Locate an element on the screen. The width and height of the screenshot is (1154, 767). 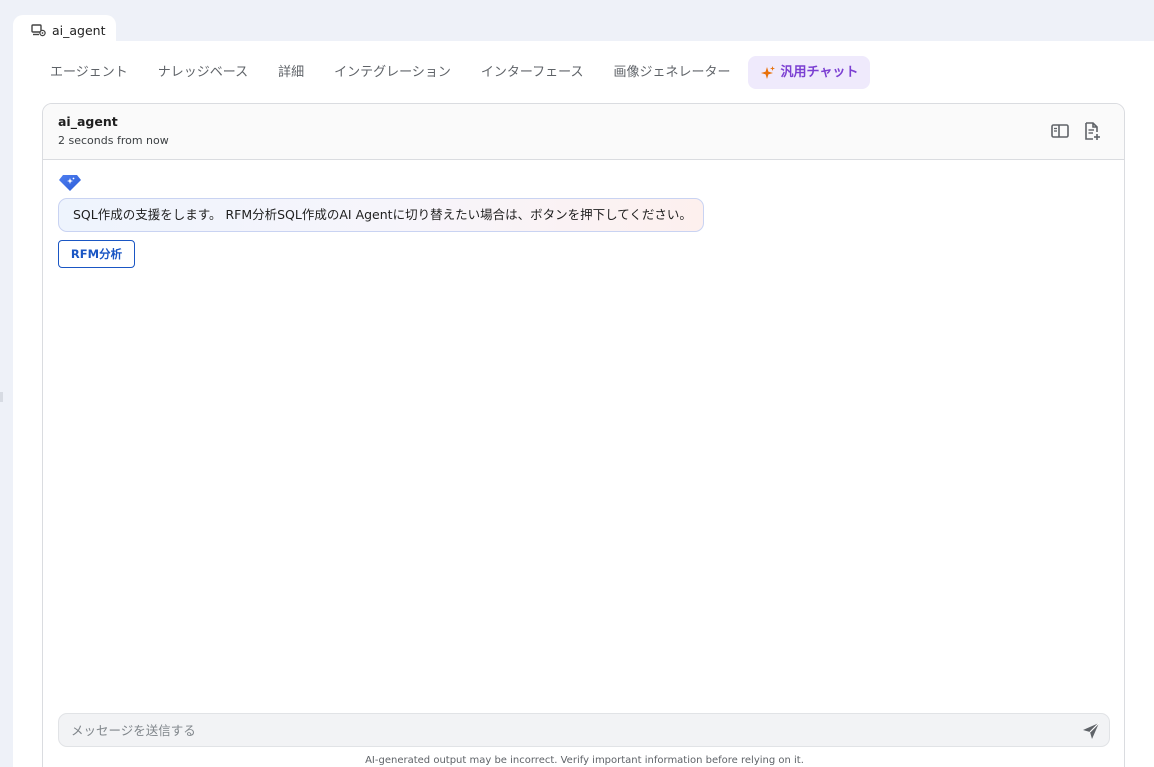
tab-agent: エージェント is located at coordinates (89, 72).